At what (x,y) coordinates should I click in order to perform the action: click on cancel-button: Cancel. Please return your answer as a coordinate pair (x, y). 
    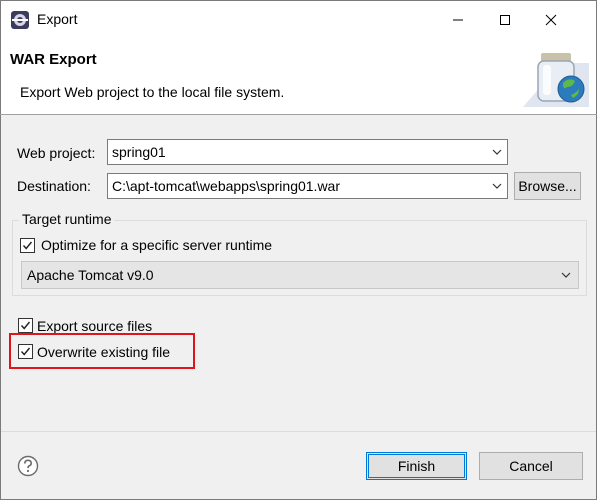
    Looking at the image, I should click on (531, 466).